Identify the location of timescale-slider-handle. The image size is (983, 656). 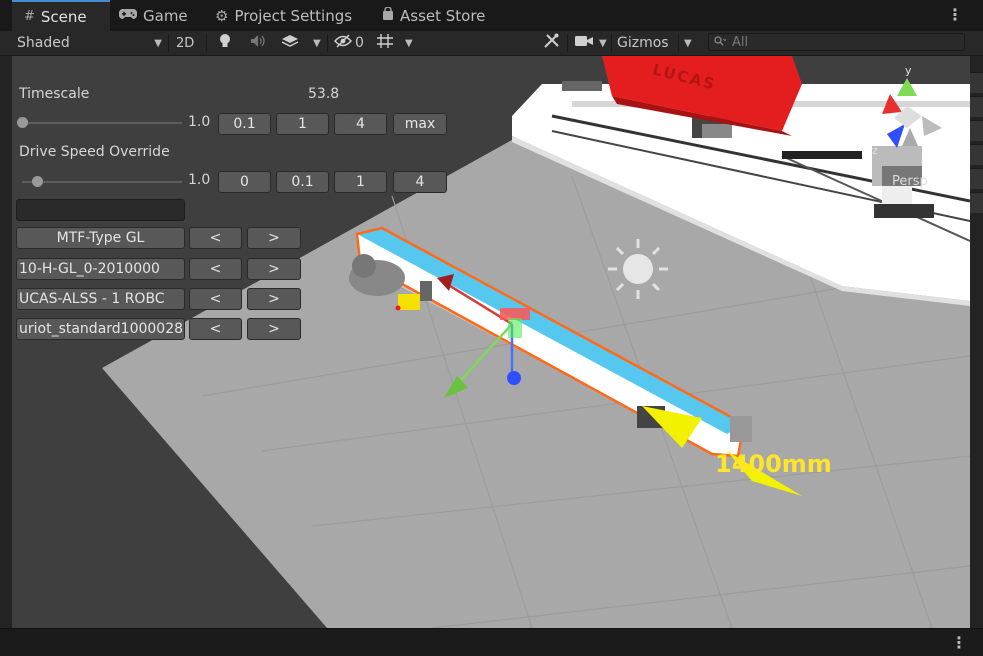
(22, 122).